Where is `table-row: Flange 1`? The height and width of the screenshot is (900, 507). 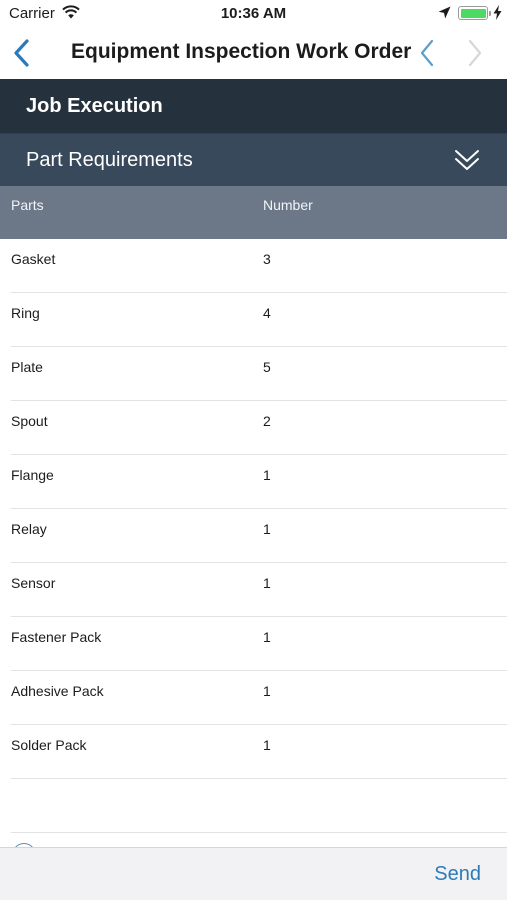 table-row: Flange 1 is located at coordinates (253, 482).